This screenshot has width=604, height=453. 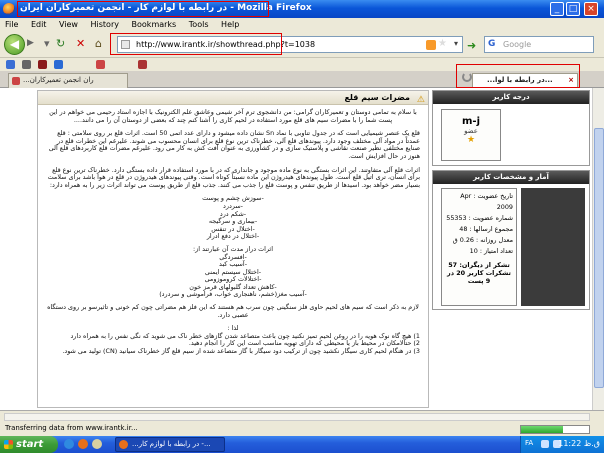 I want to click on url-highlight-box, so click(x=196, y=44).